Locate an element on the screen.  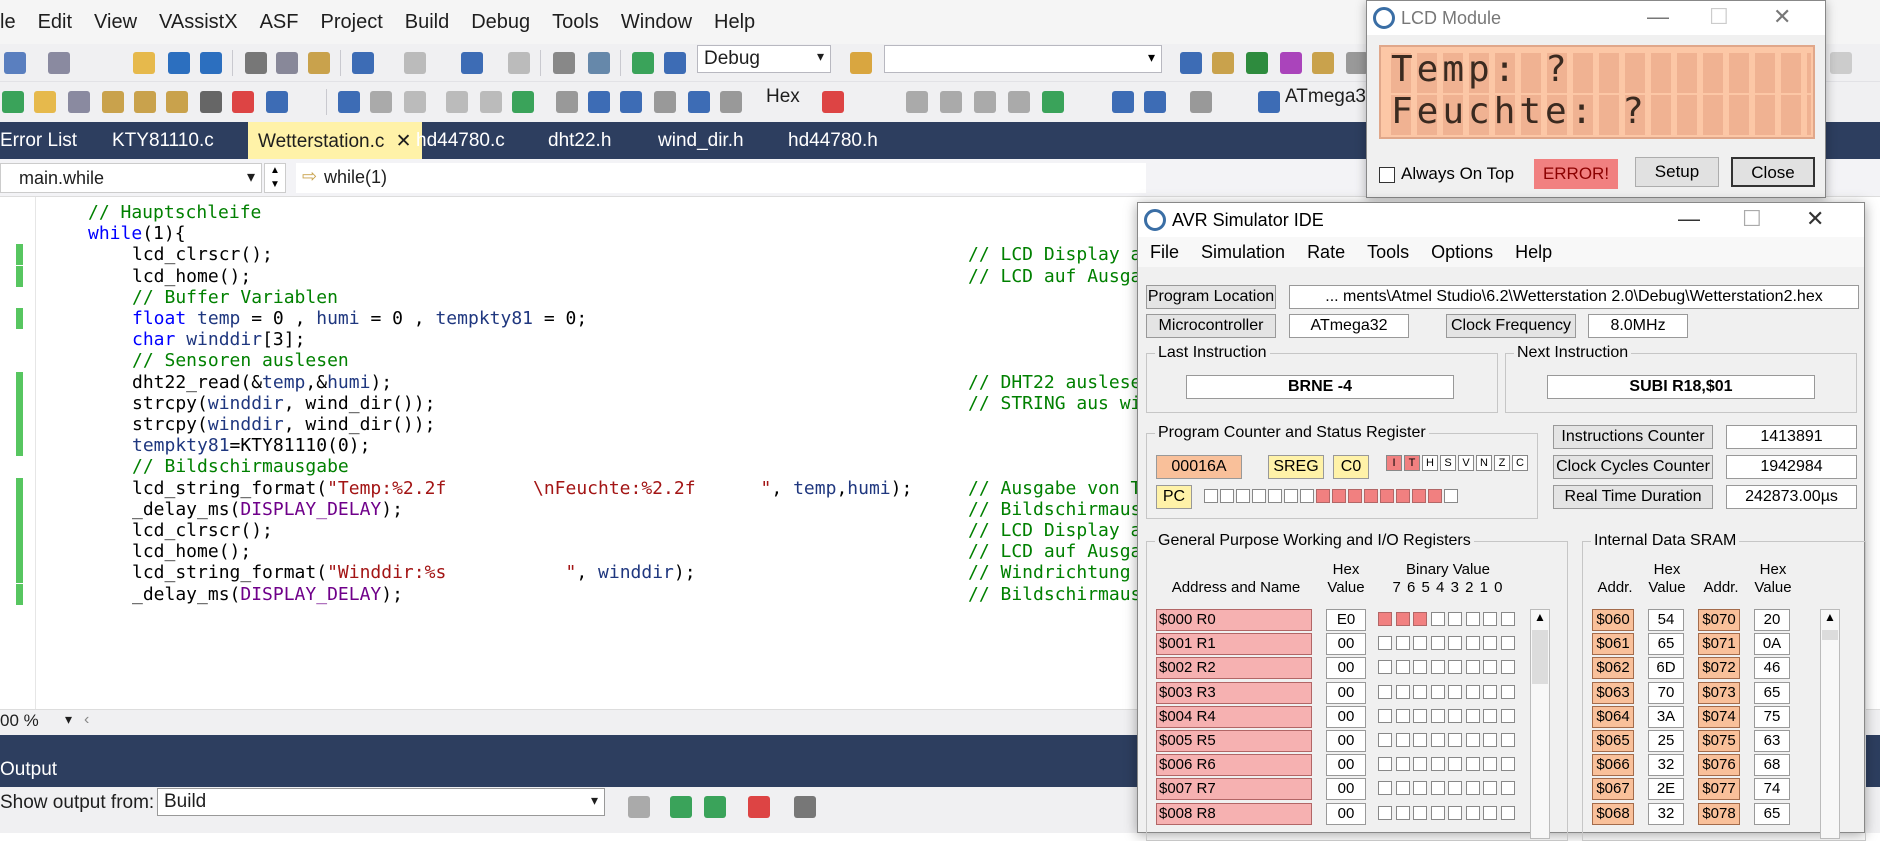
sreg-flag-s: S is located at coordinates (1448, 463).